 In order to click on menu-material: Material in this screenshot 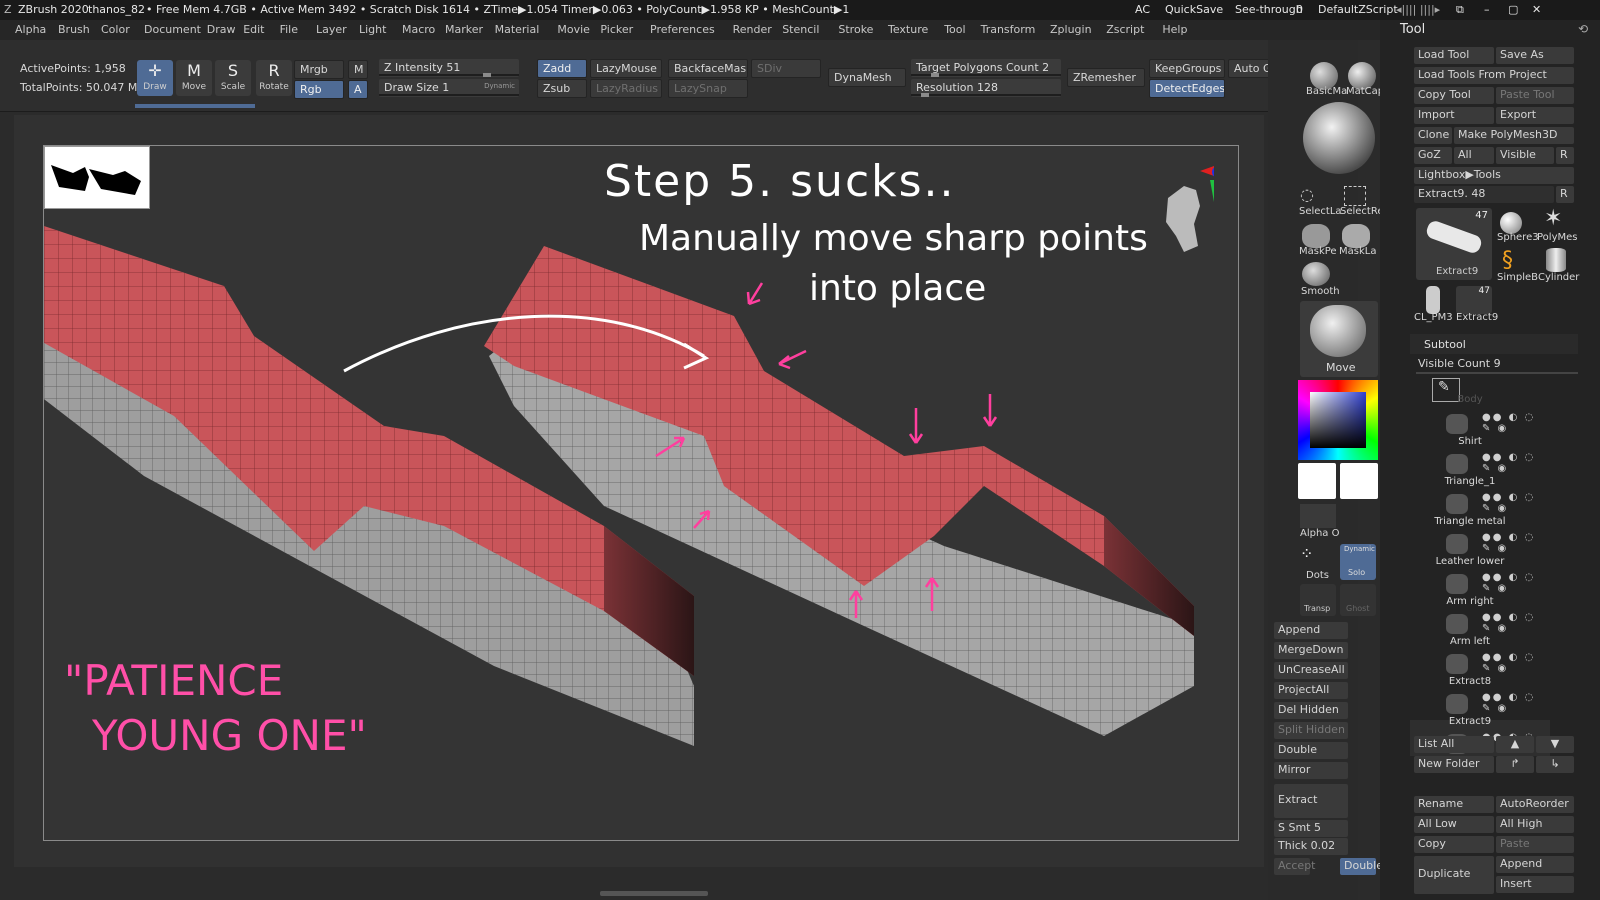, I will do `click(517, 29)`.